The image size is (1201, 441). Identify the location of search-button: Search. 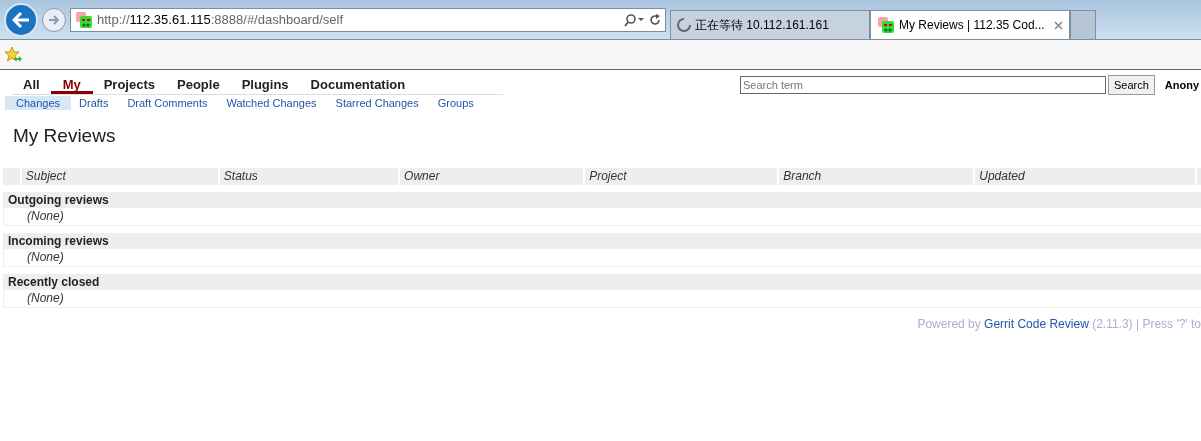
(1131, 85).